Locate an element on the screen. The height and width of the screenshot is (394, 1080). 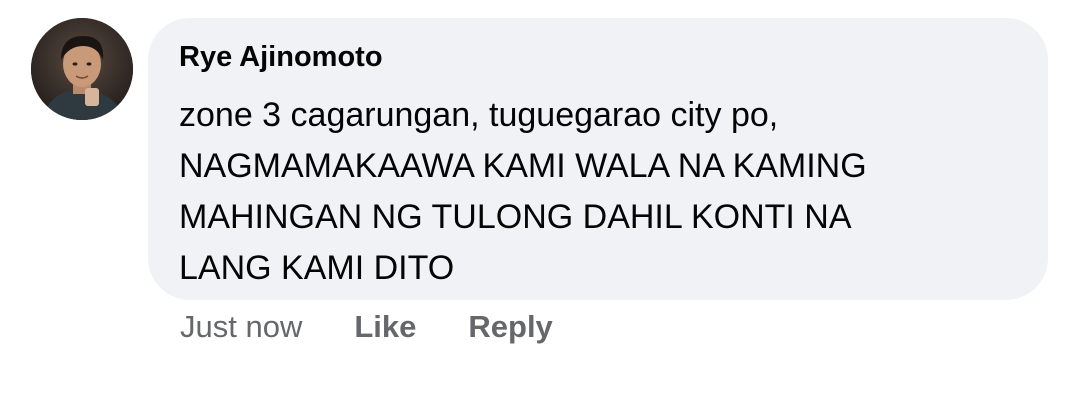
comment-author-name: Rye Ajinomoto is located at coordinates (598, 57).